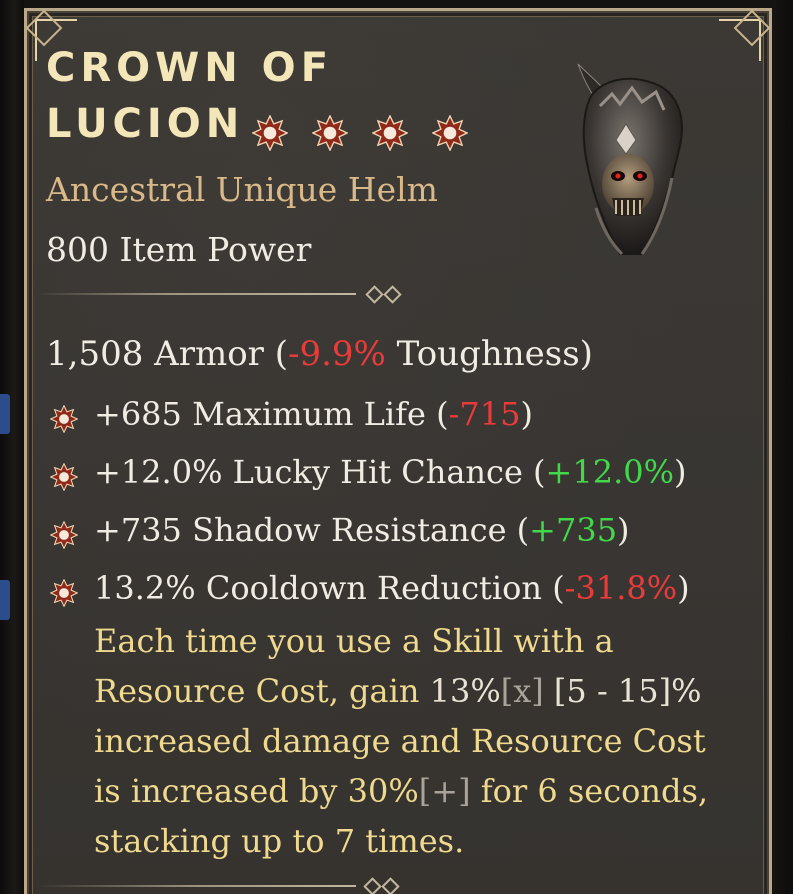 This screenshot has width=793, height=894. What do you see at coordinates (179, 249) in the screenshot?
I see `item-power: 800 Item Power` at bounding box center [179, 249].